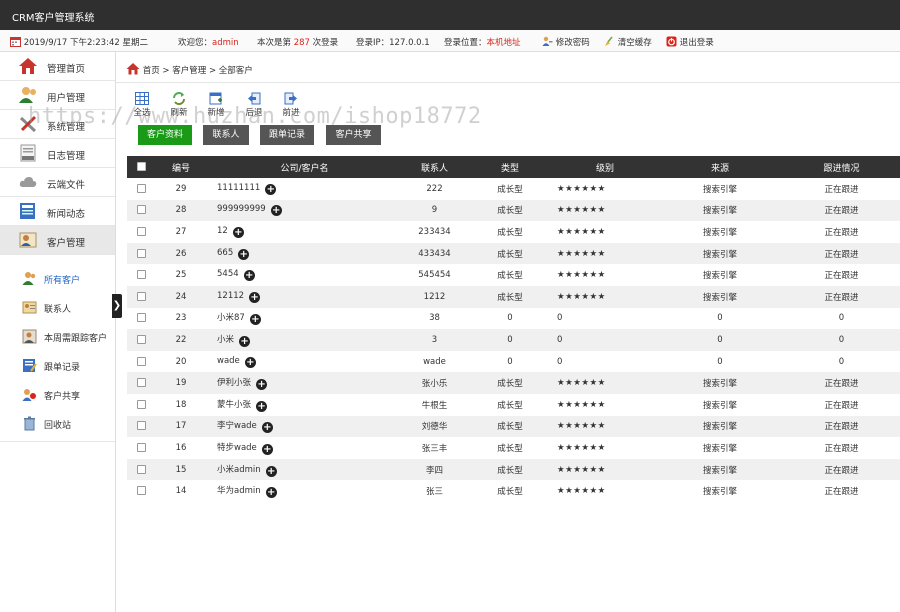  I want to click on table-row: 27 12 +233434 成长型 ★★★★★★ 搜索引擎 正在跟进, so click(513, 232).